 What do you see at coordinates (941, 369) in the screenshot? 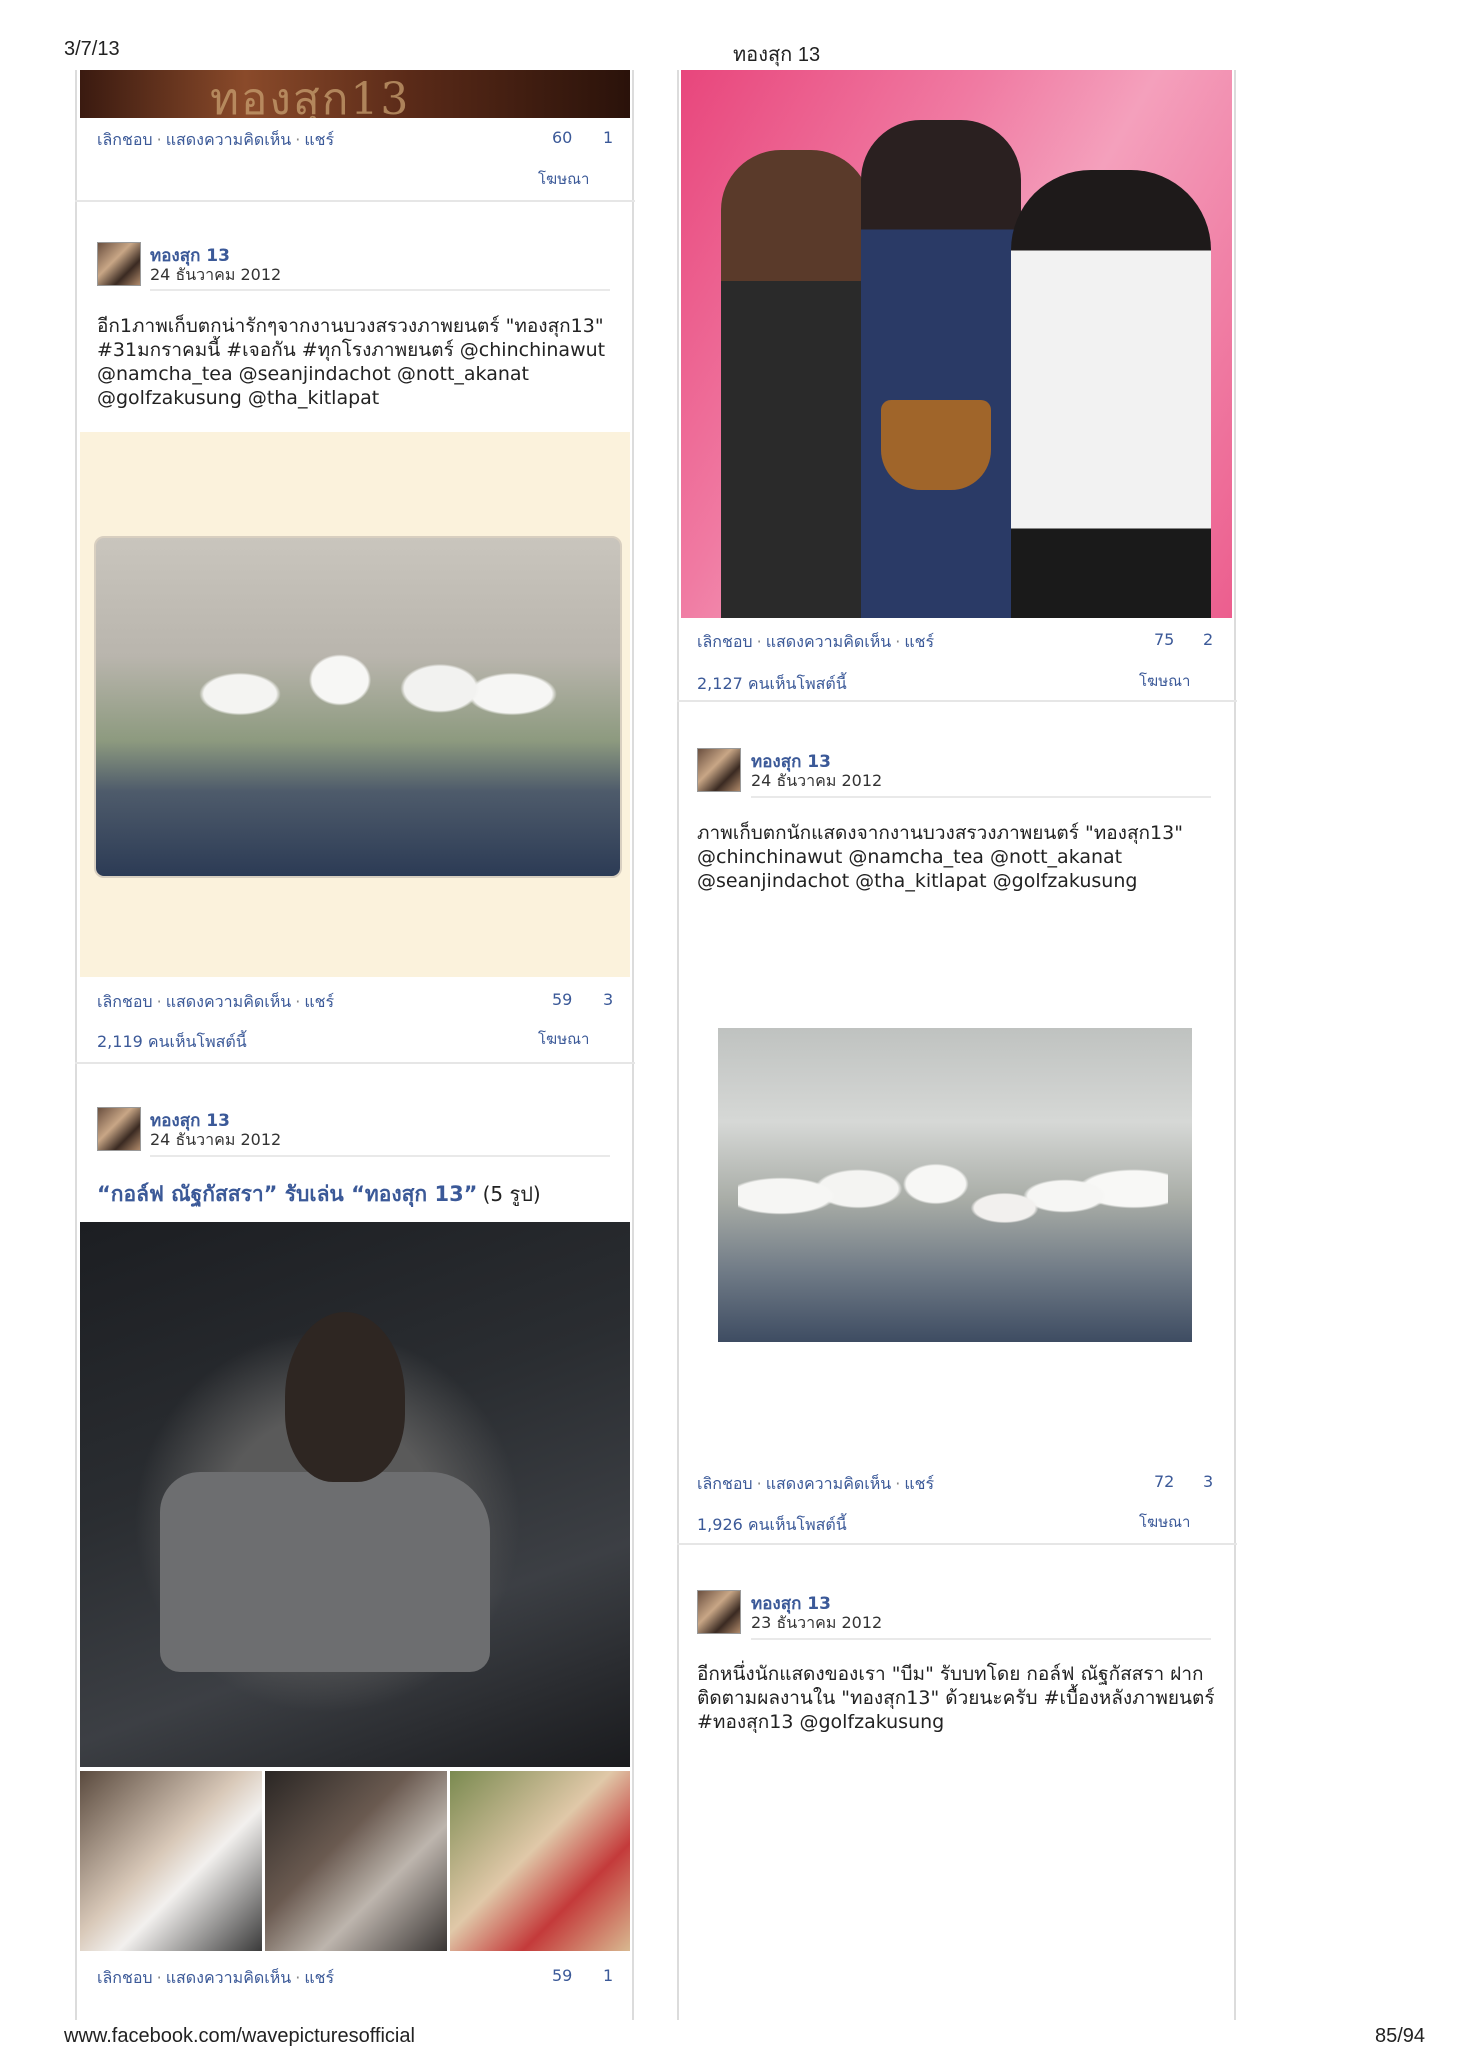
I see `person-center` at bounding box center [941, 369].